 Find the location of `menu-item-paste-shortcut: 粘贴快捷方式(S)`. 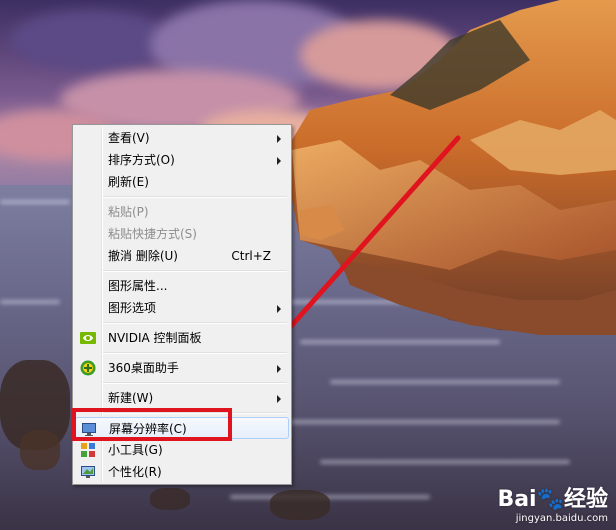

menu-item-paste-shortcut: 粘贴快捷方式(S) is located at coordinates (182, 234).